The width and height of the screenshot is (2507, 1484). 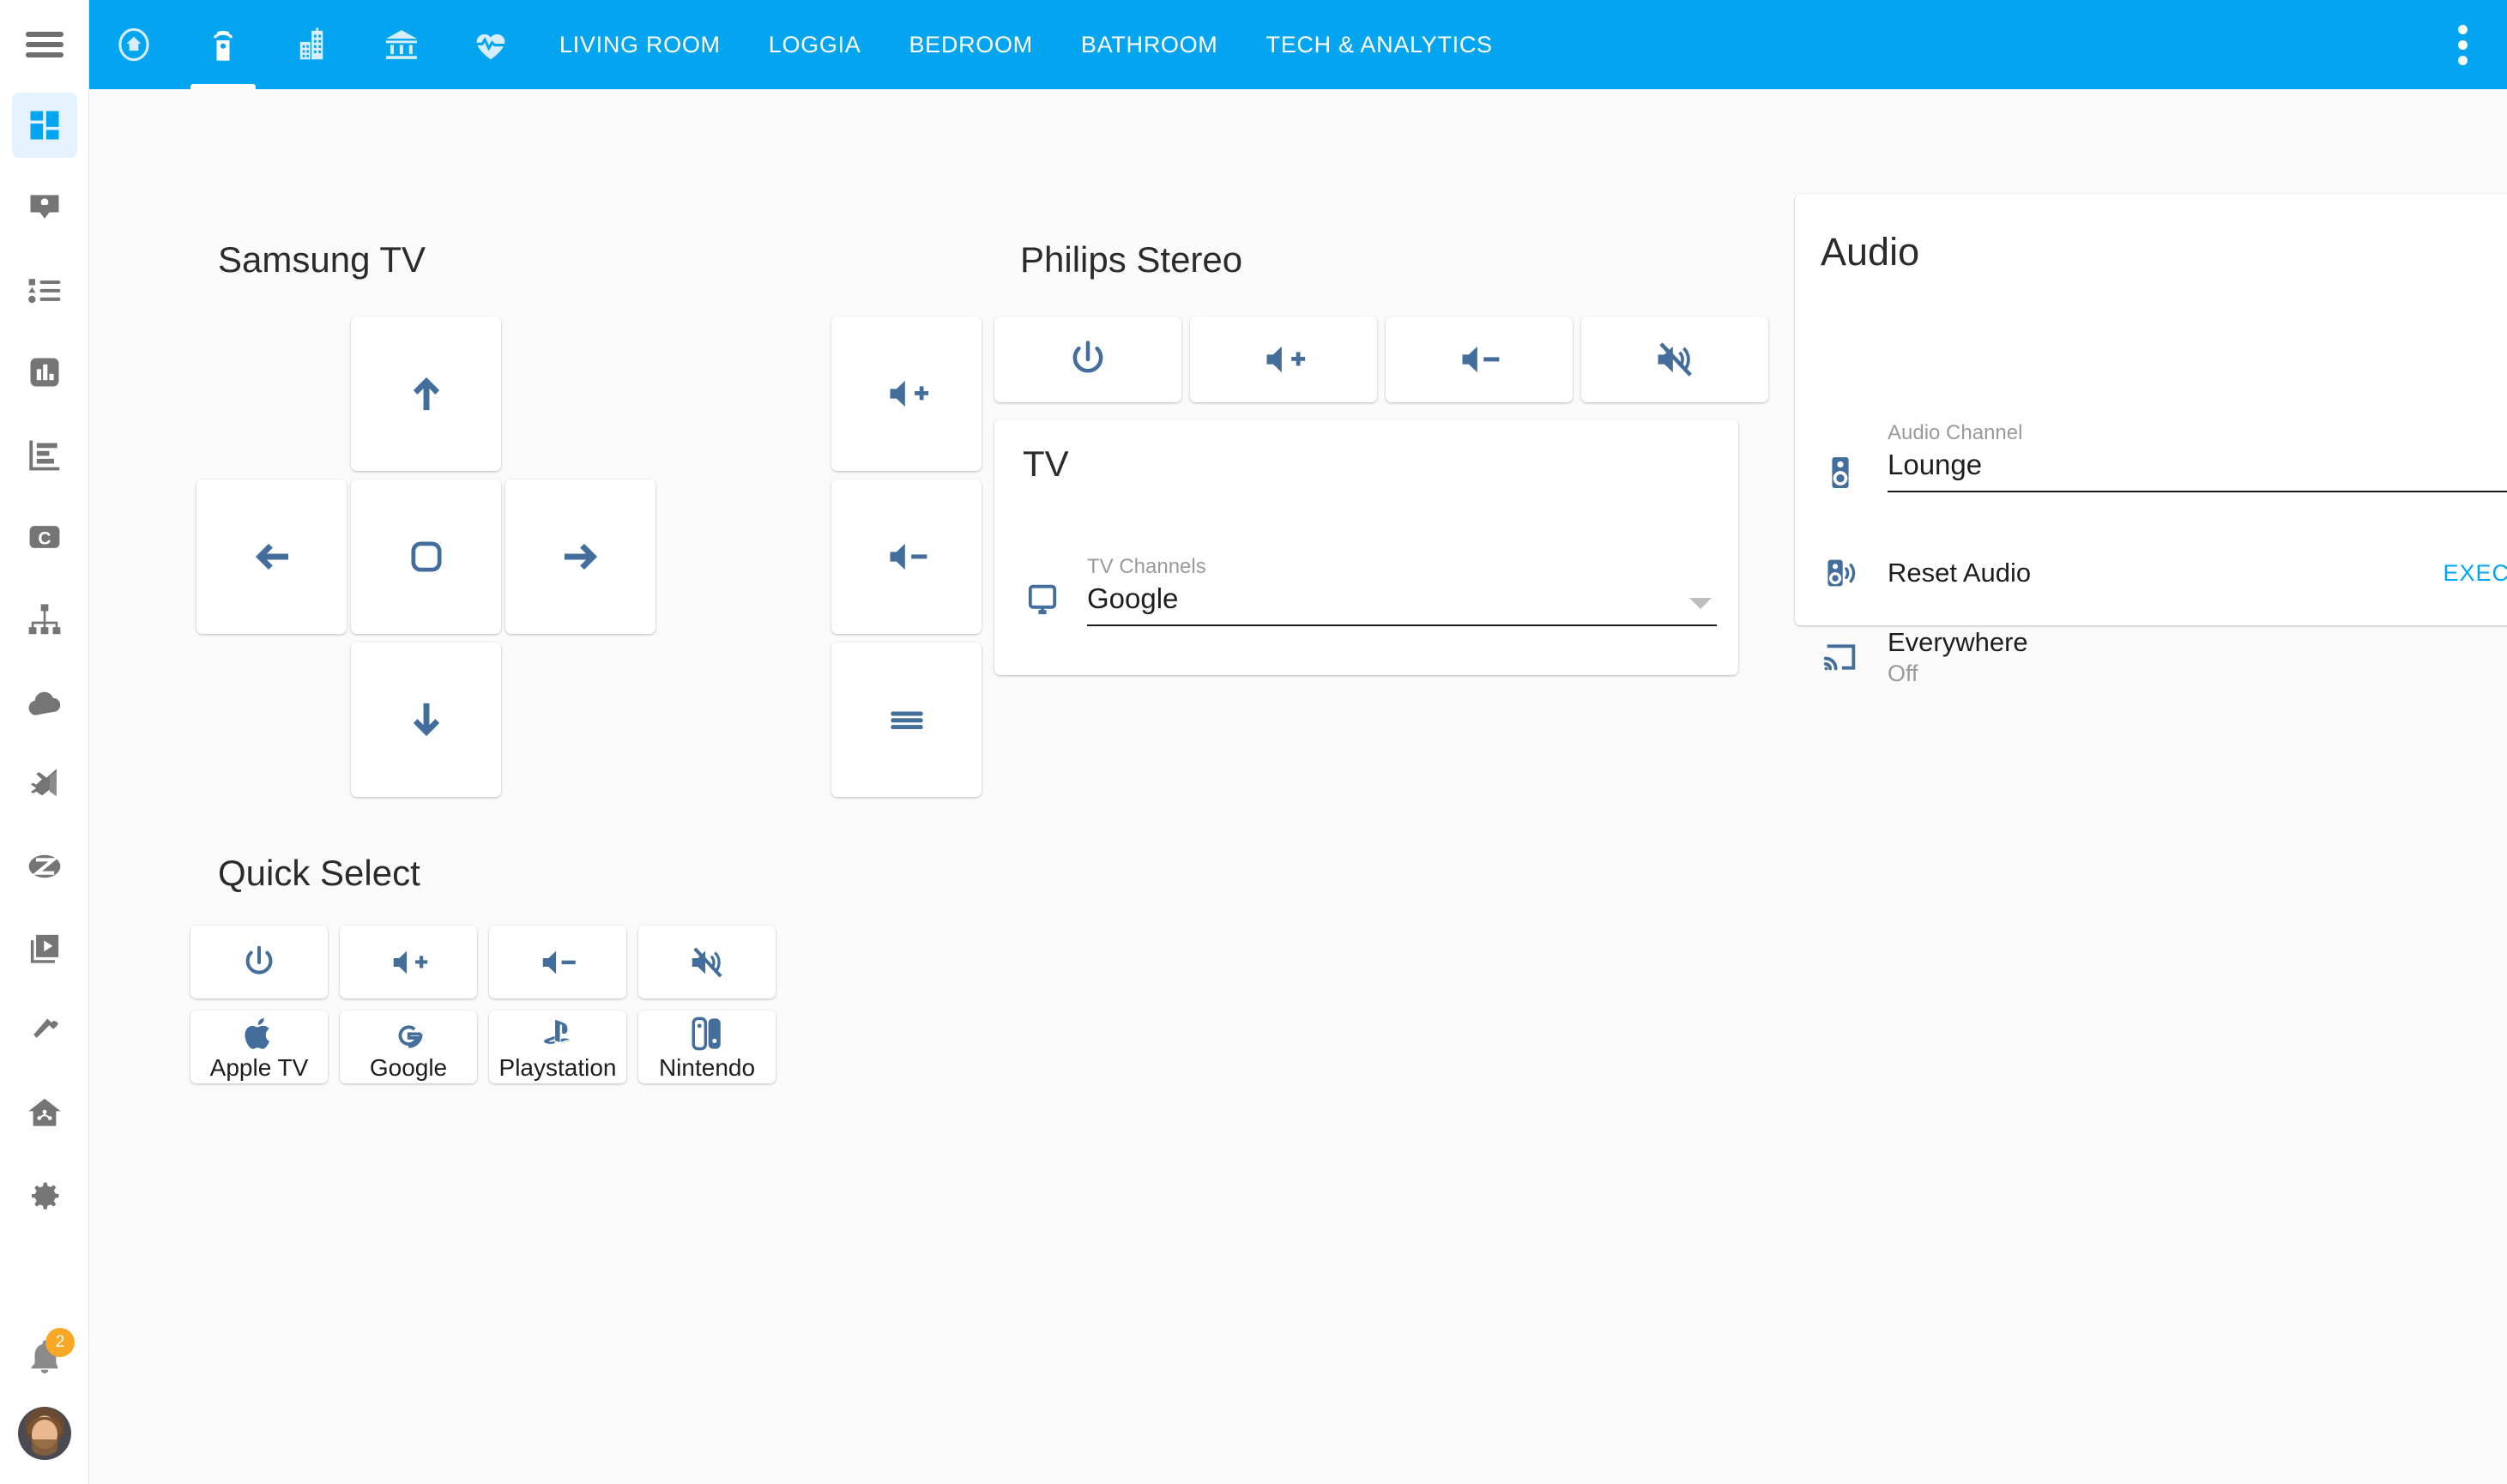 I want to click on philips-volume-up-button, so click(x=1283, y=359).